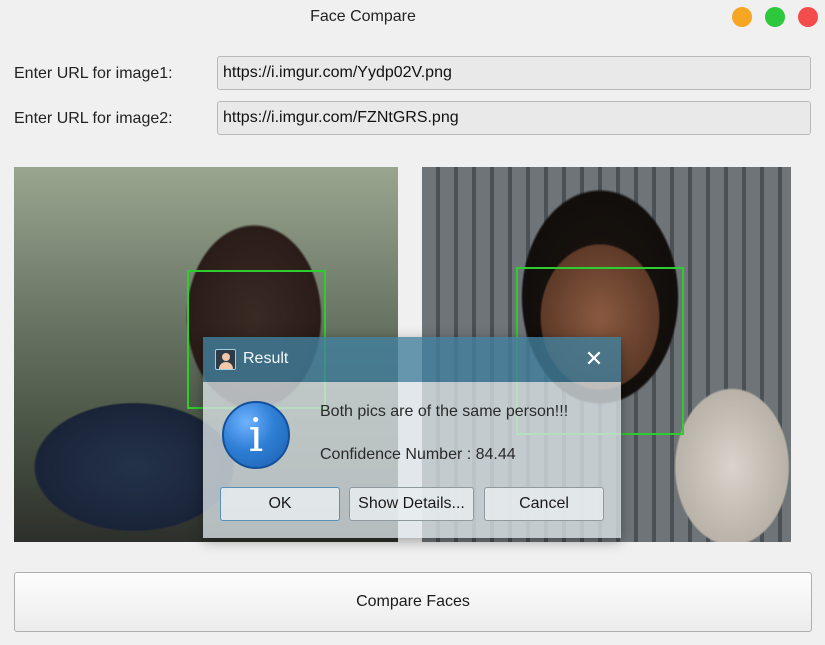 The height and width of the screenshot is (645, 825). What do you see at coordinates (514, 73) in the screenshot?
I see `image1-url-input` at bounding box center [514, 73].